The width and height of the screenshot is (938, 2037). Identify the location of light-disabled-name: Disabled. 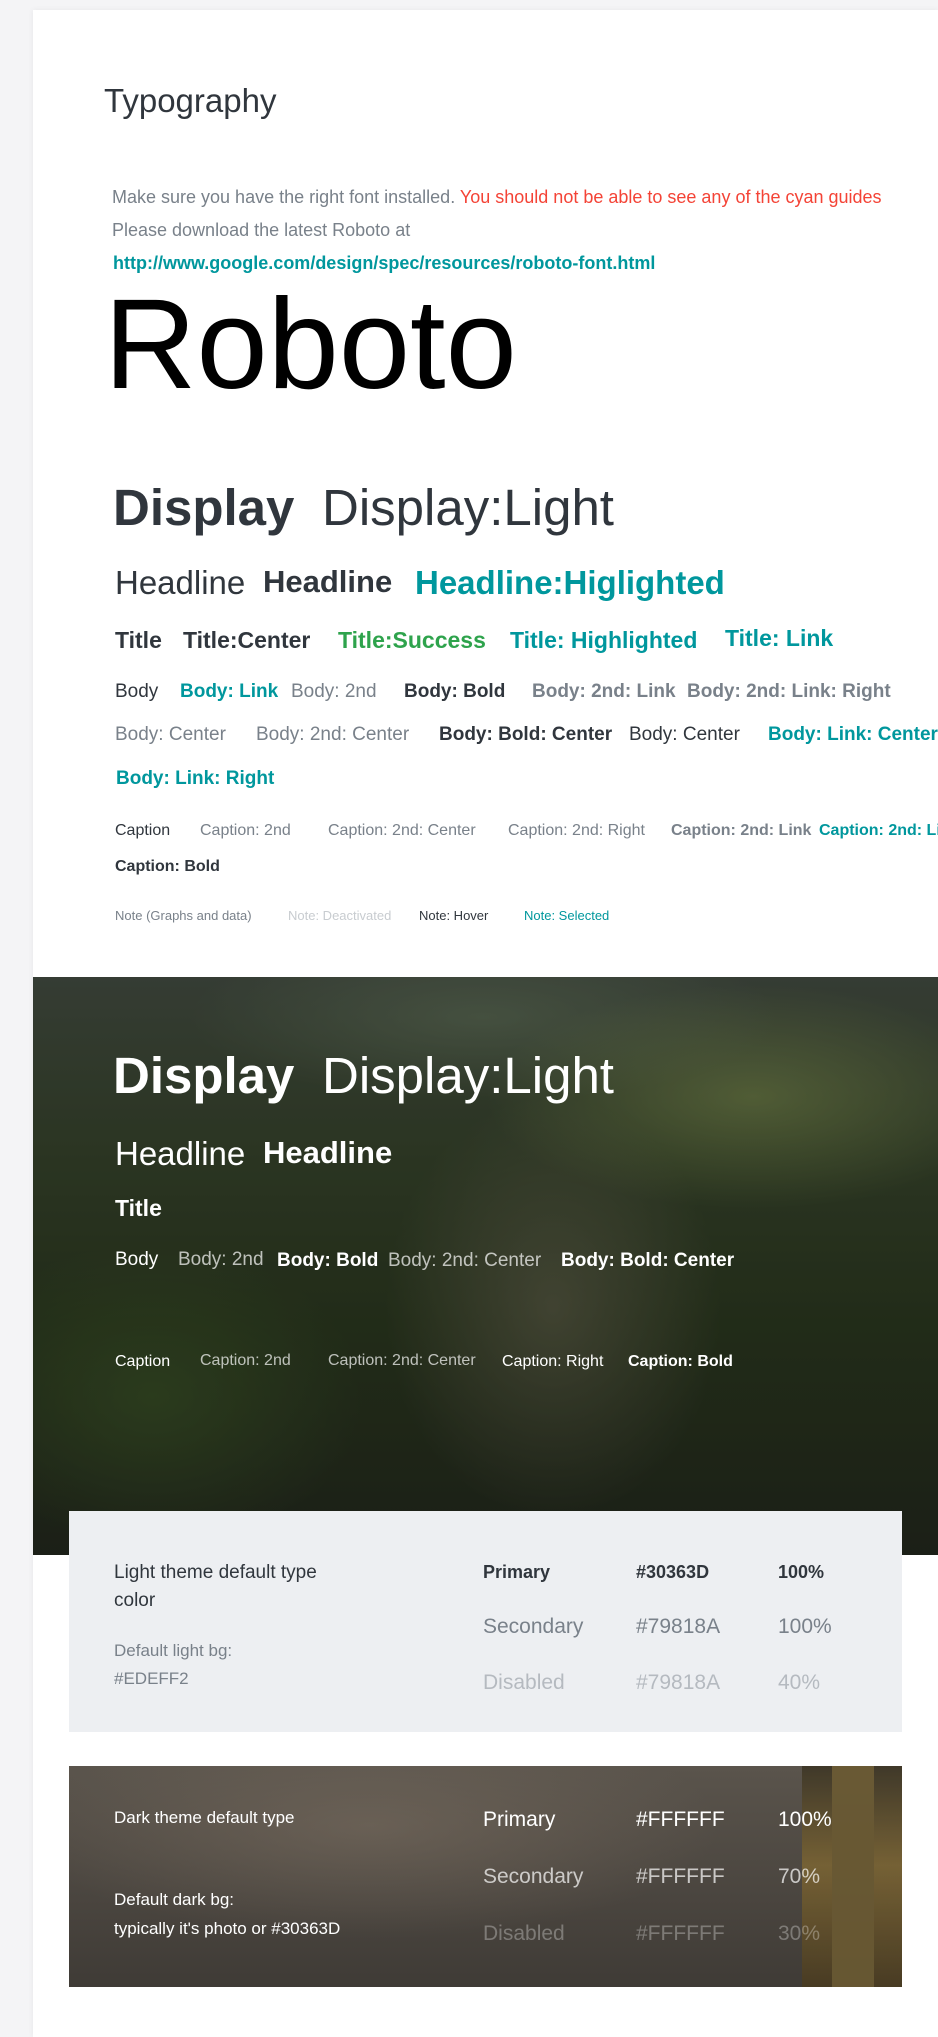
(524, 1682).